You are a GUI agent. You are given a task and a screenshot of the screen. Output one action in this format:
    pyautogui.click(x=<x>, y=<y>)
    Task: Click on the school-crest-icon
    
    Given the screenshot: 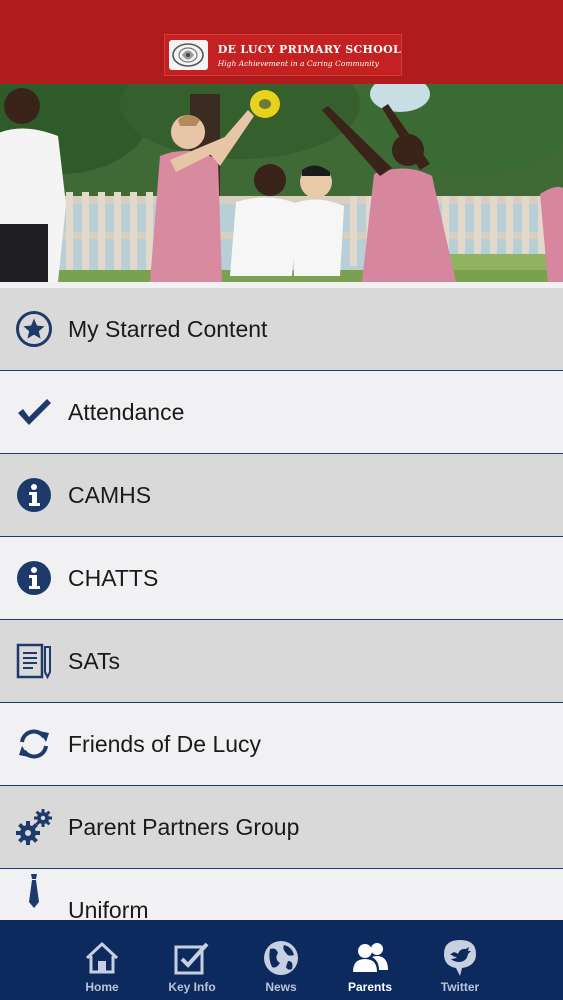 What is the action you would take?
    pyautogui.click(x=188, y=55)
    